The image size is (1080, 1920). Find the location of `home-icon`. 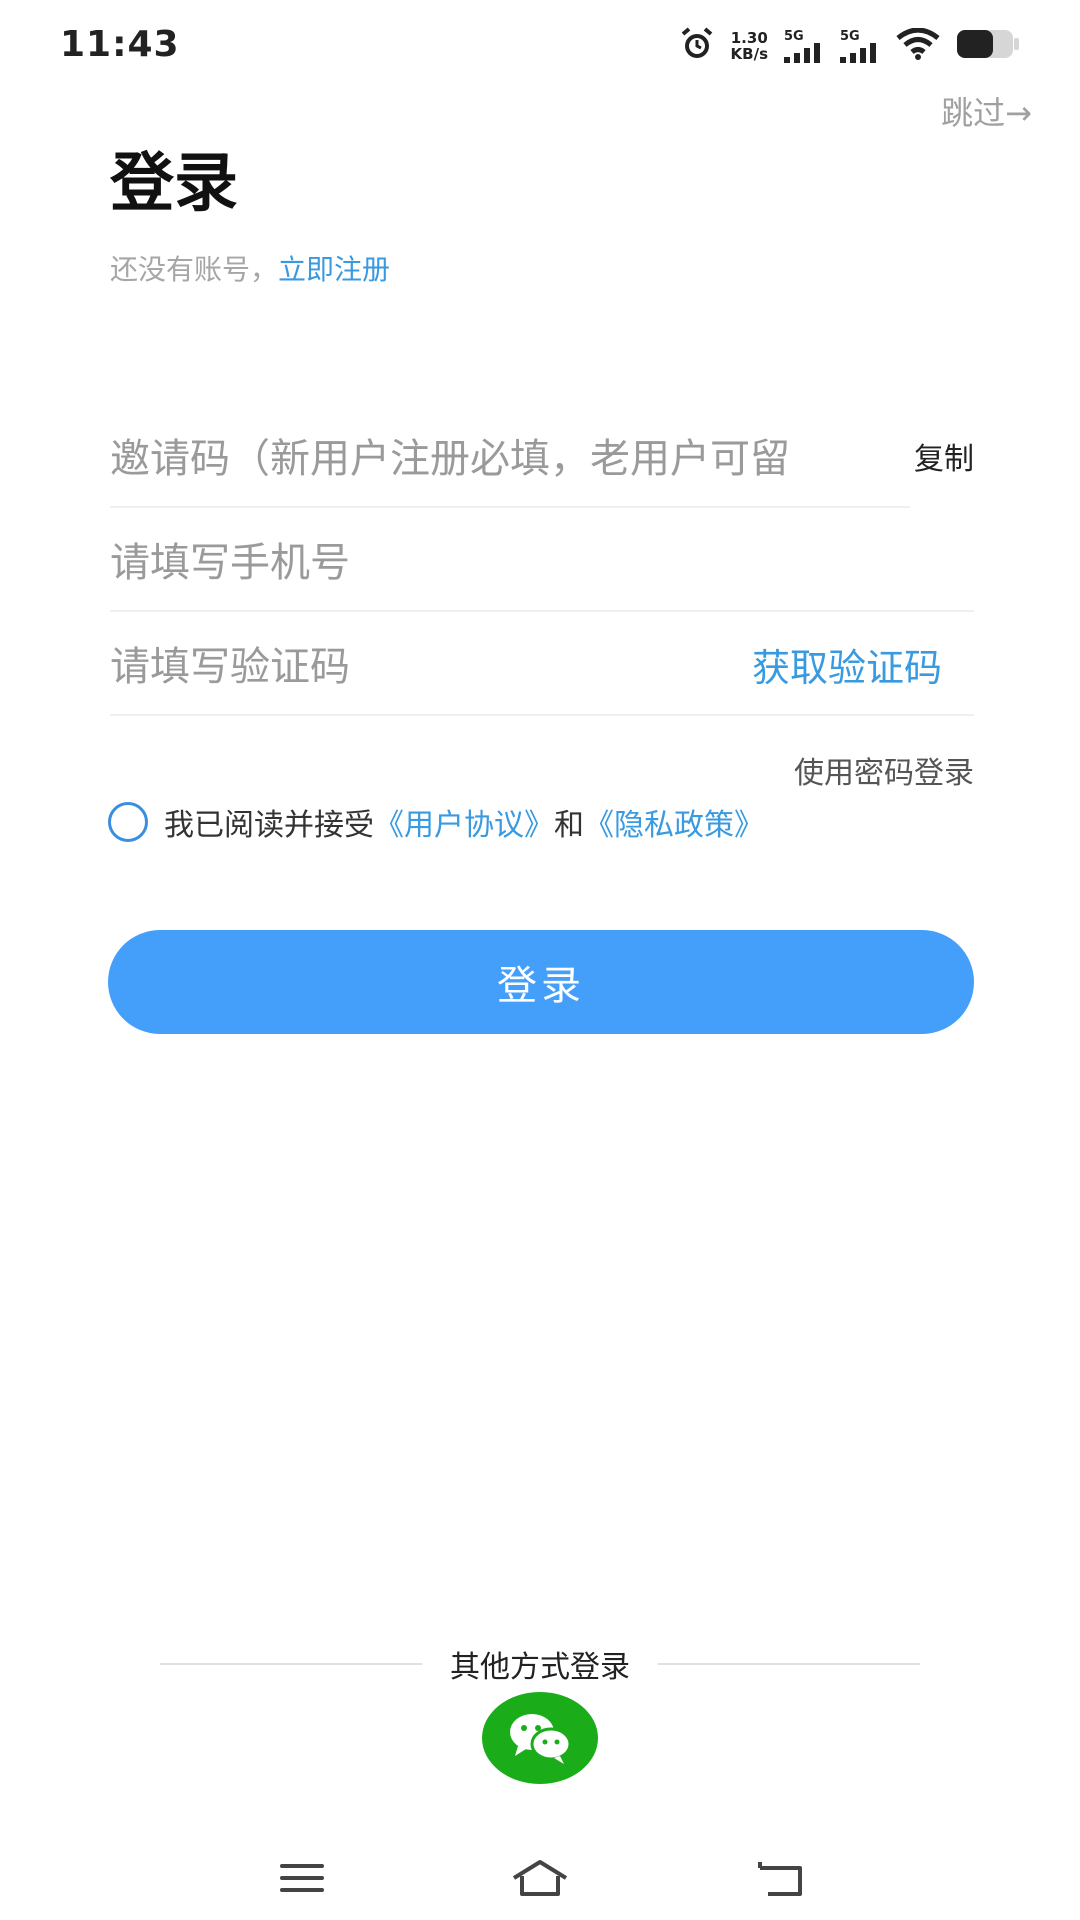

home-icon is located at coordinates (540, 1878).